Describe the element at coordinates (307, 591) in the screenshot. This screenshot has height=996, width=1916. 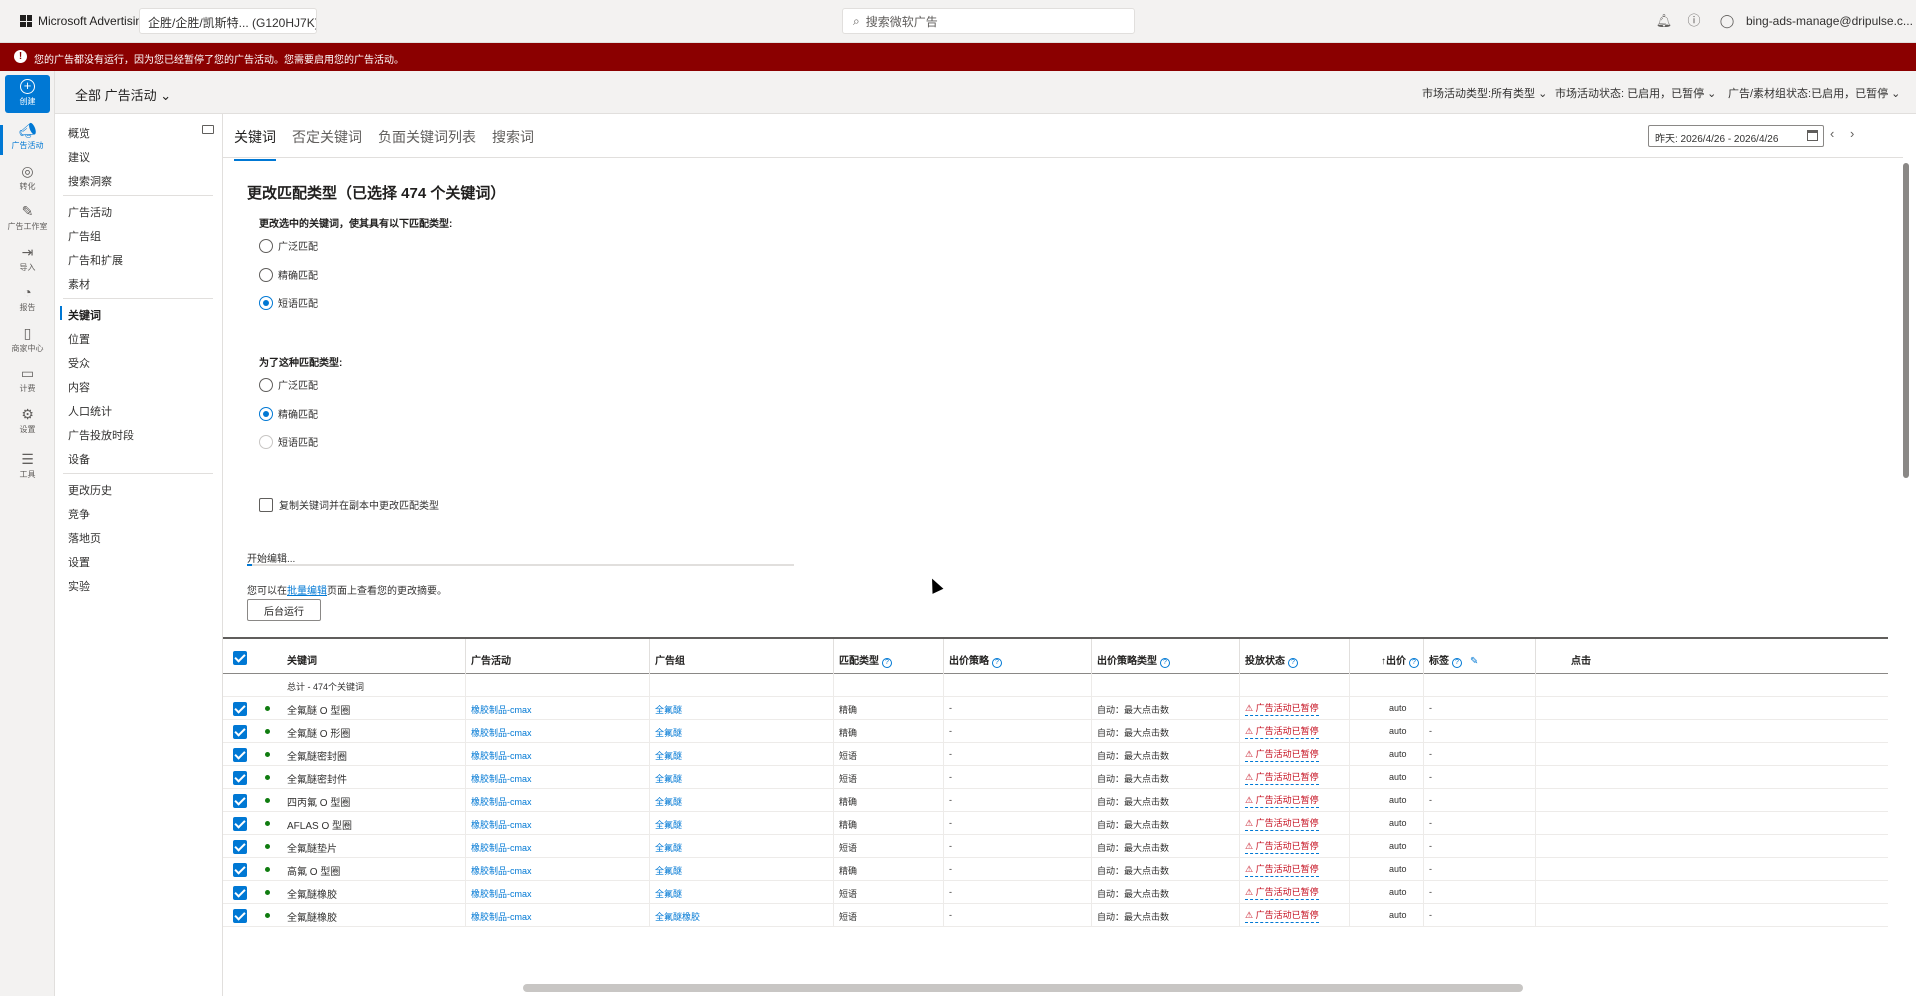
I see `bulk-edit-link: 批量编辑` at that location.